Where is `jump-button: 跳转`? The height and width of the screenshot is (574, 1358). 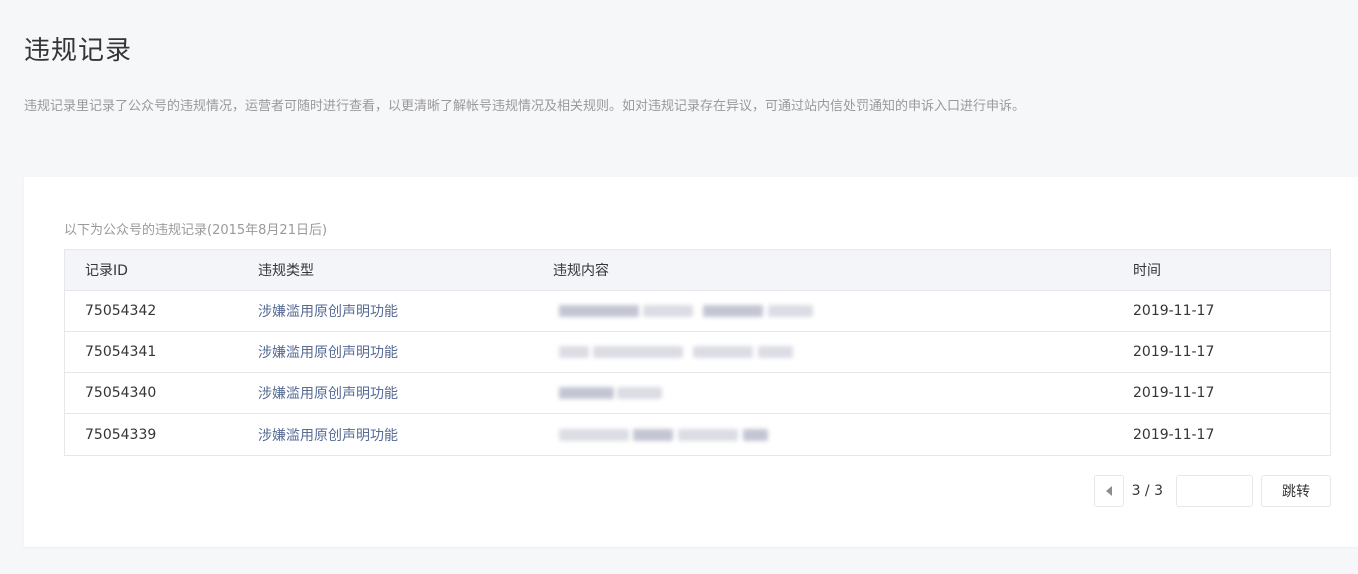
jump-button: 跳转 is located at coordinates (1296, 491).